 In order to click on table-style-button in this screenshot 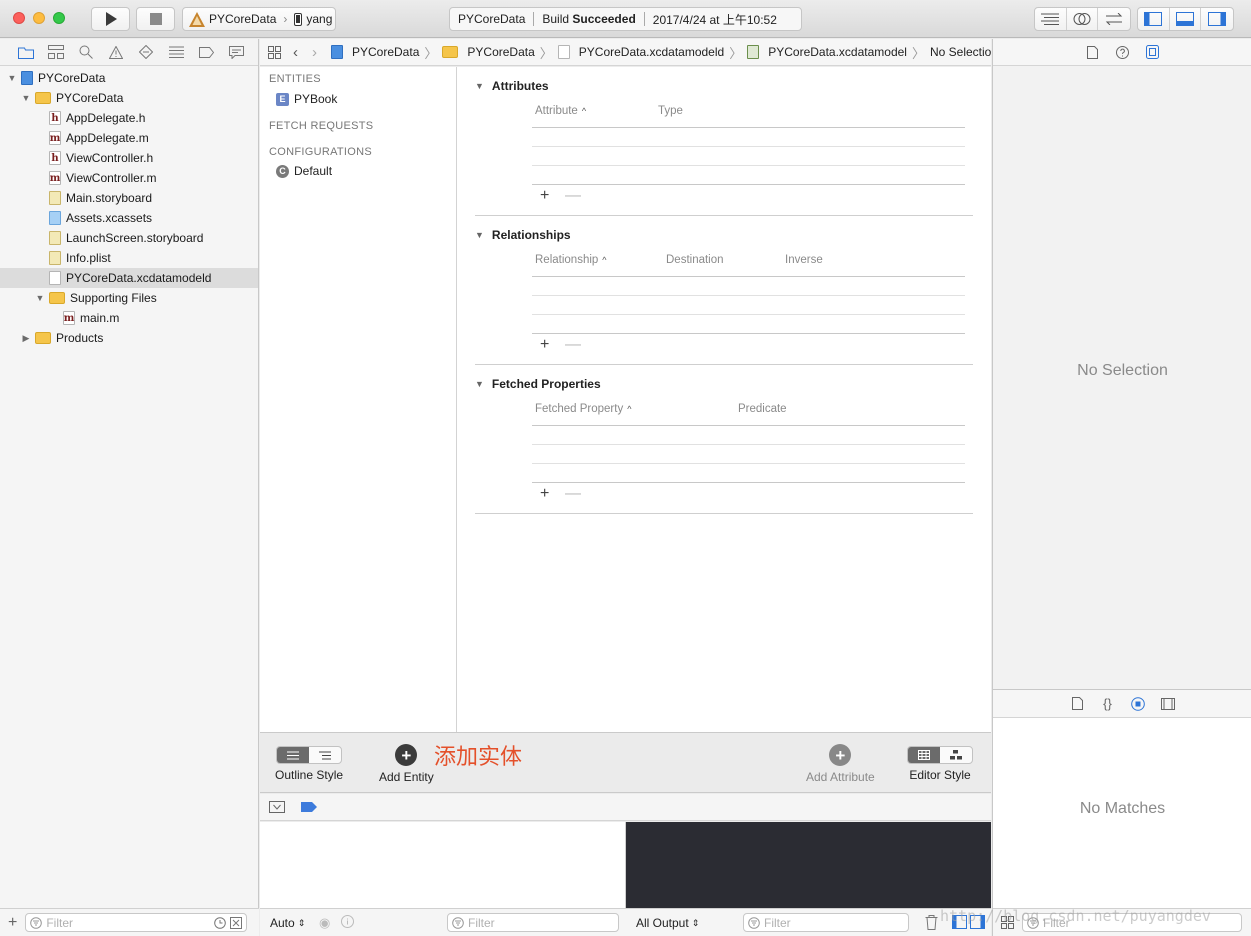, I will do `click(293, 755)`.